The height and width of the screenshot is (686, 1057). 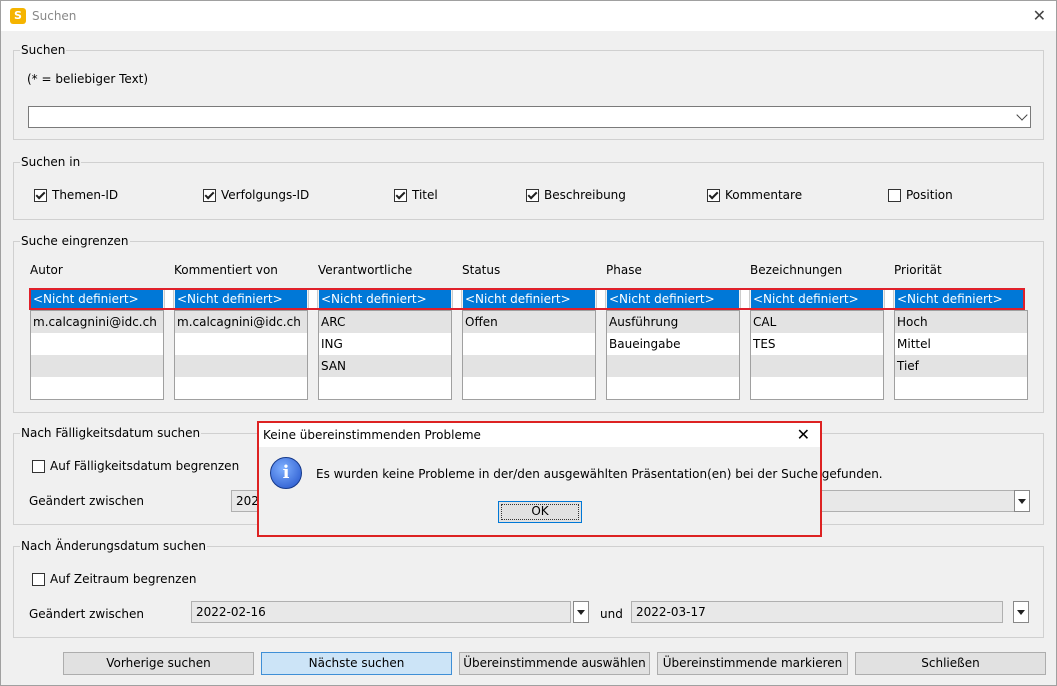 What do you see at coordinates (624, 270) in the screenshot?
I see `column-header-phase: Phase` at bounding box center [624, 270].